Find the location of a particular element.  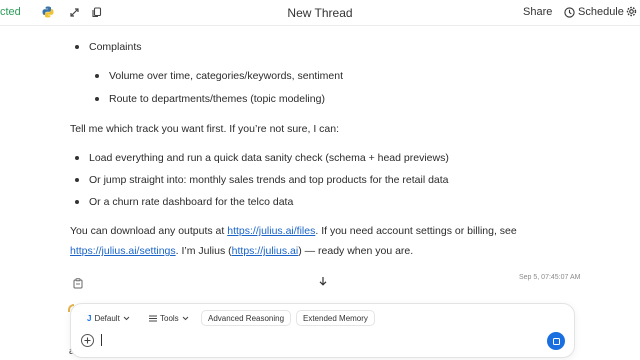

send-button is located at coordinates (556, 341).